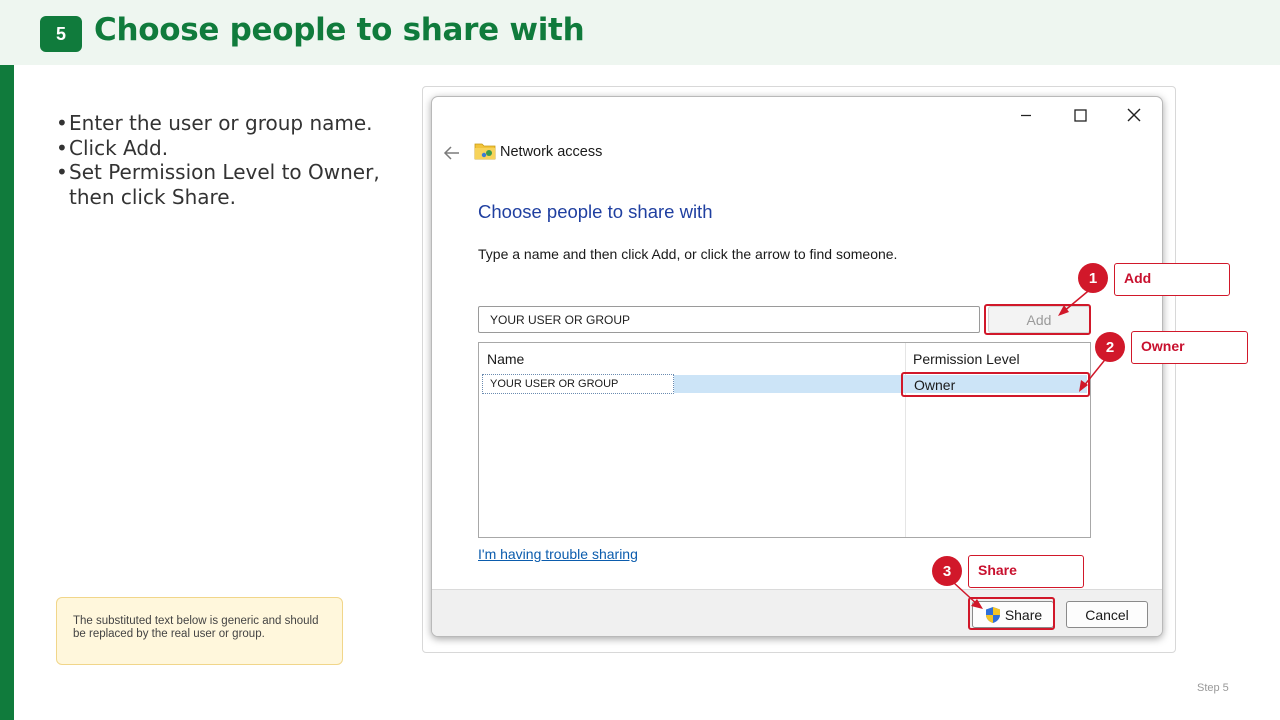  I want to click on callout-3-number: 3, so click(947, 571).